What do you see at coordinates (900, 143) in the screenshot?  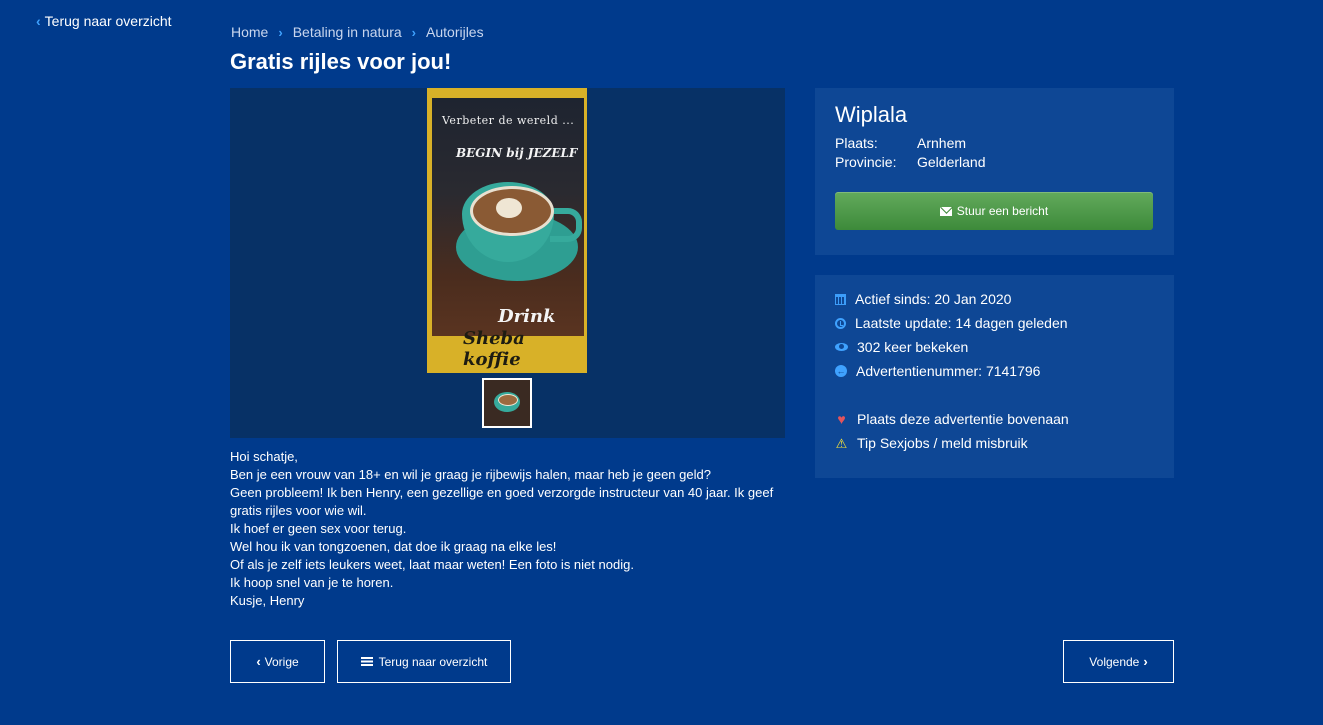 I see `place-row: Plaats: Arnhem` at bounding box center [900, 143].